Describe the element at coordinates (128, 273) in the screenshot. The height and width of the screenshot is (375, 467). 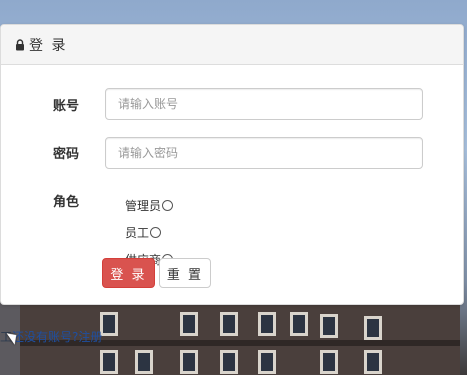
I see `login-button: 登 录` at that location.